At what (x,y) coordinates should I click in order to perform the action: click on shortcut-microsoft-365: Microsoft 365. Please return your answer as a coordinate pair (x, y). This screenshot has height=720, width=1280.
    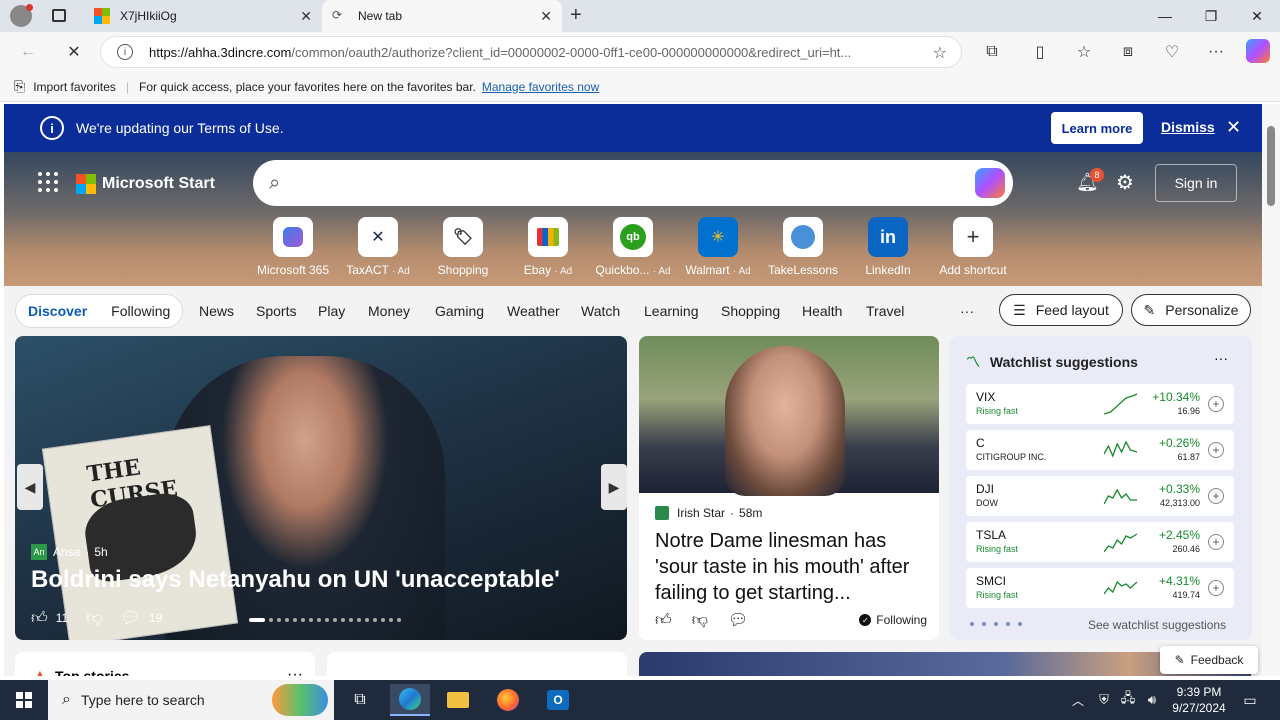
    Looking at the image, I should click on (293, 247).